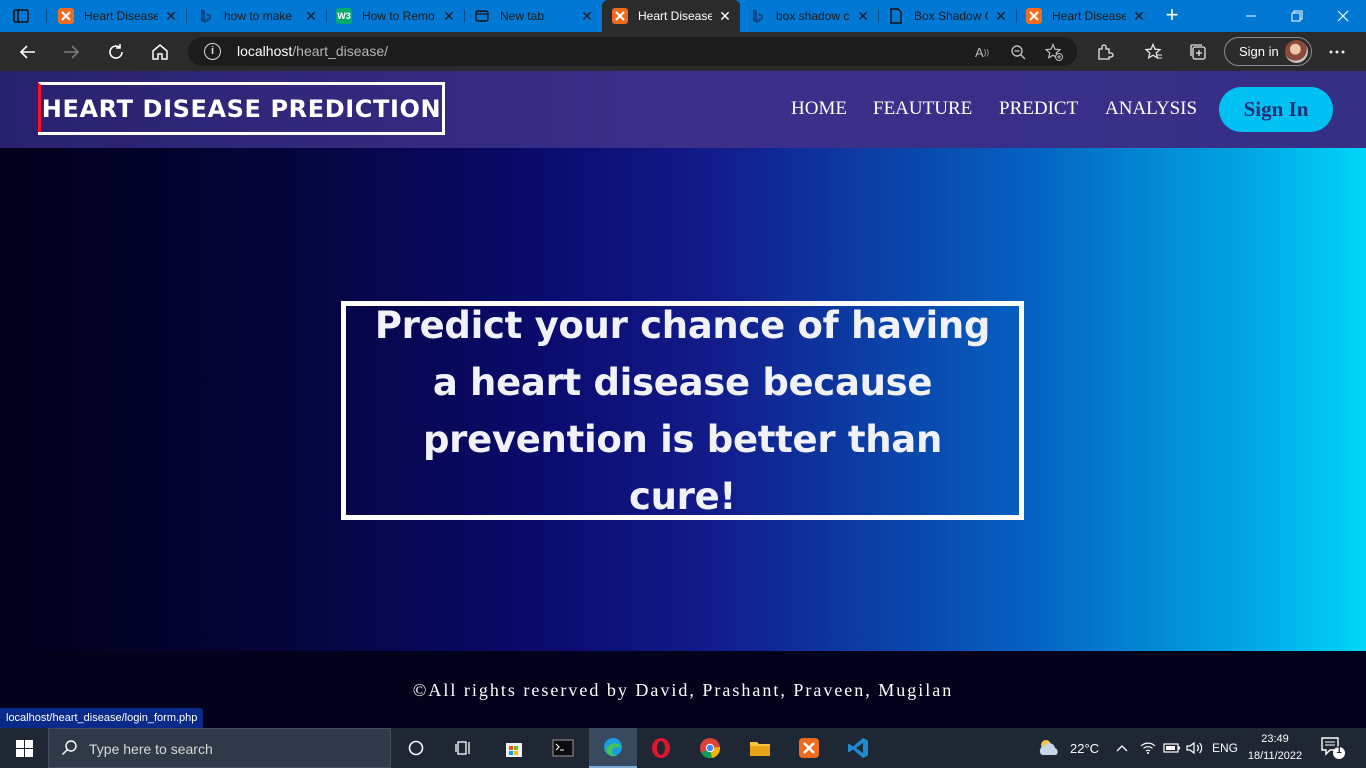 The image size is (1366, 768). What do you see at coordinates (1195, 748) in the screenshot?
I see `volume-icon` at bounding box center [1195, 748].